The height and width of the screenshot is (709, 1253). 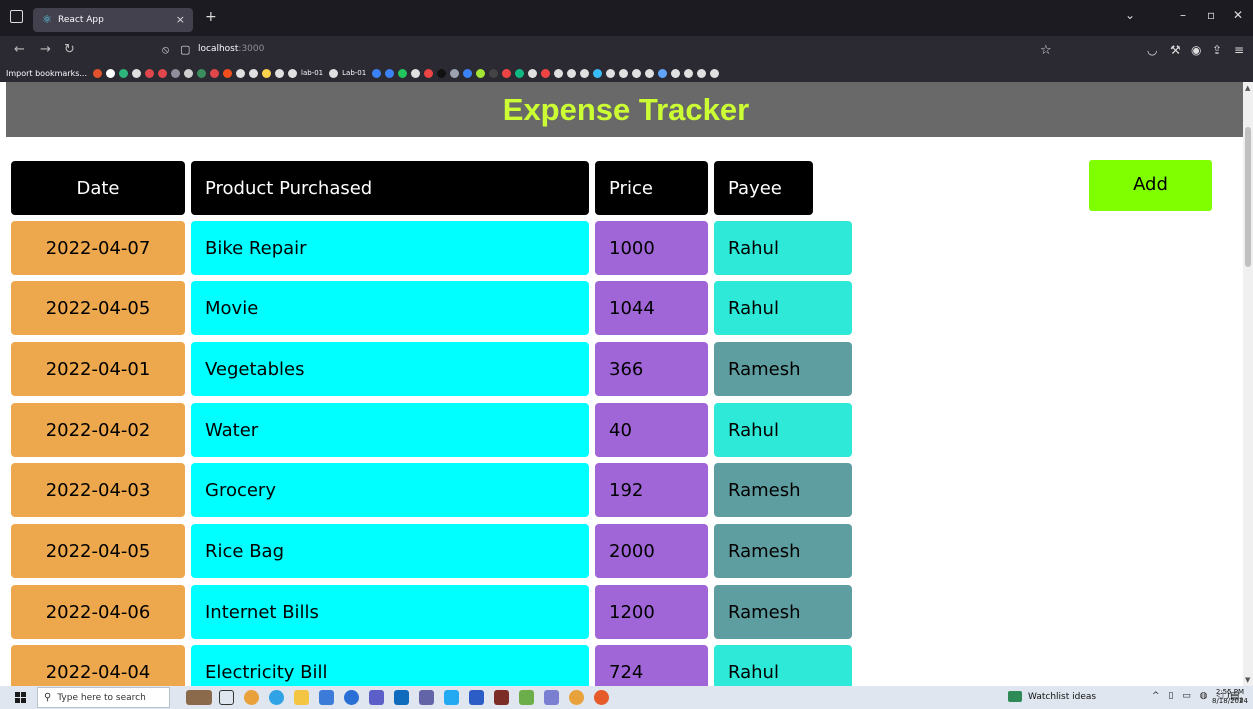 What do you see at coordinates (526, 697) in the screenshot?
I see `notepad-icon` at bounding box center [526, 697].